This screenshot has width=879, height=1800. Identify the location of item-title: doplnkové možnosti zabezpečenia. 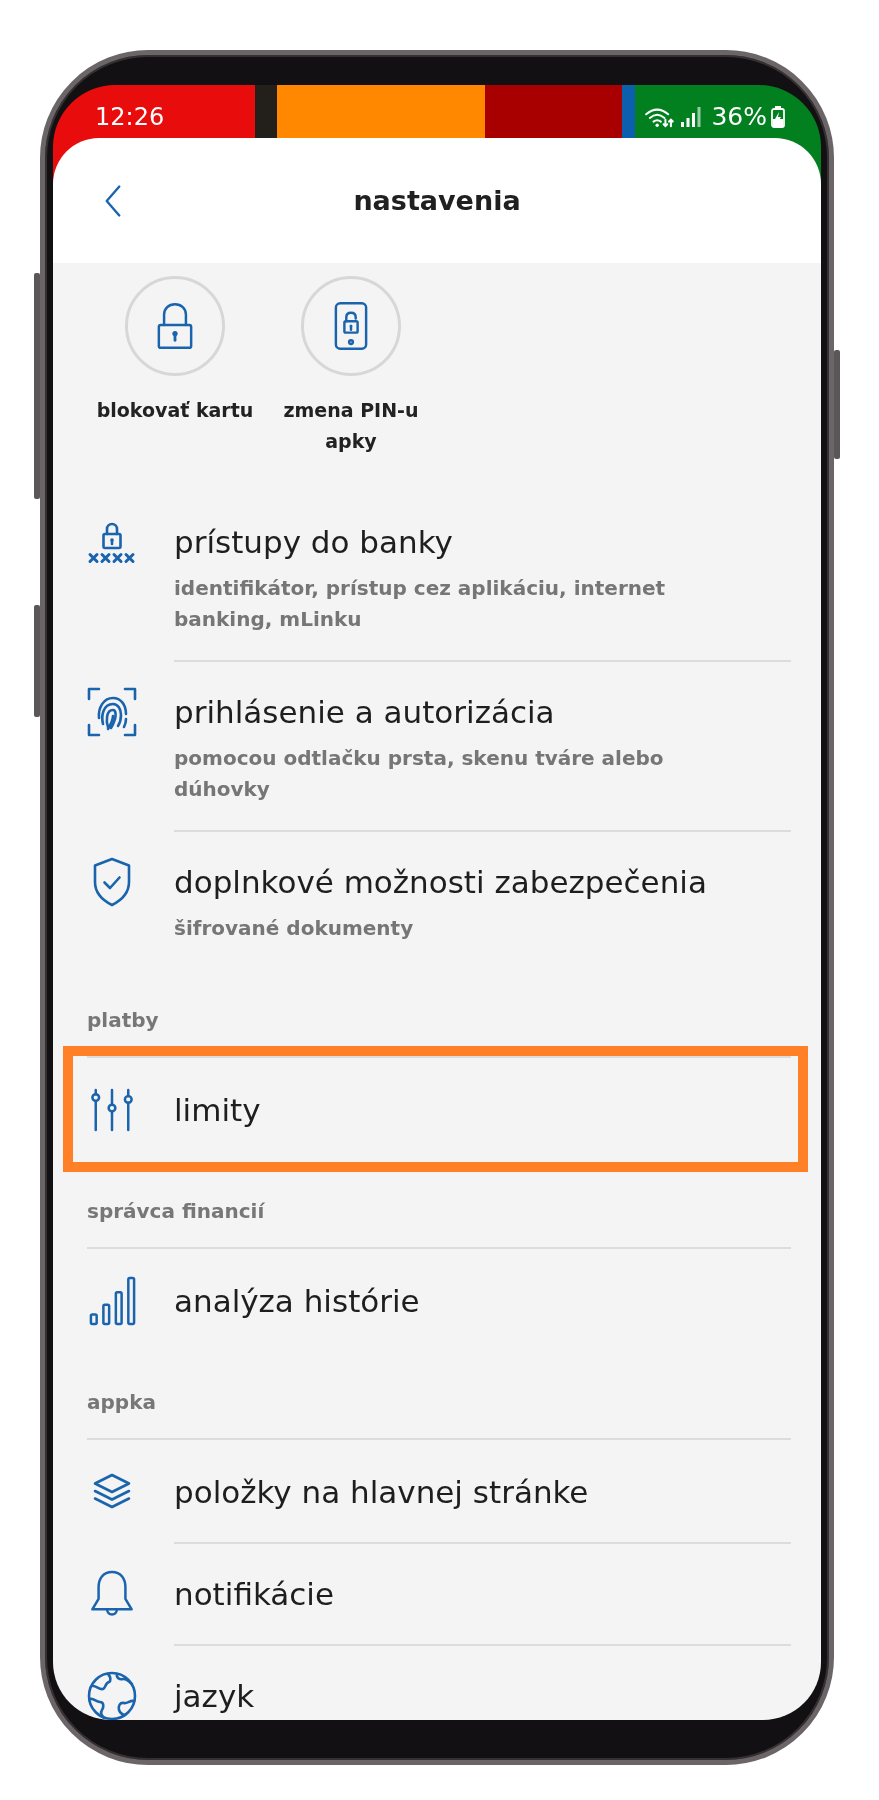
(440, 882).